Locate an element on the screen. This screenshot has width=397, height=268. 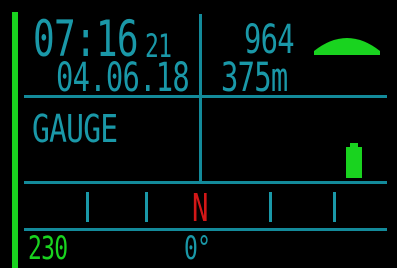
divider-vertical-top is located at coordinates (200, 56).